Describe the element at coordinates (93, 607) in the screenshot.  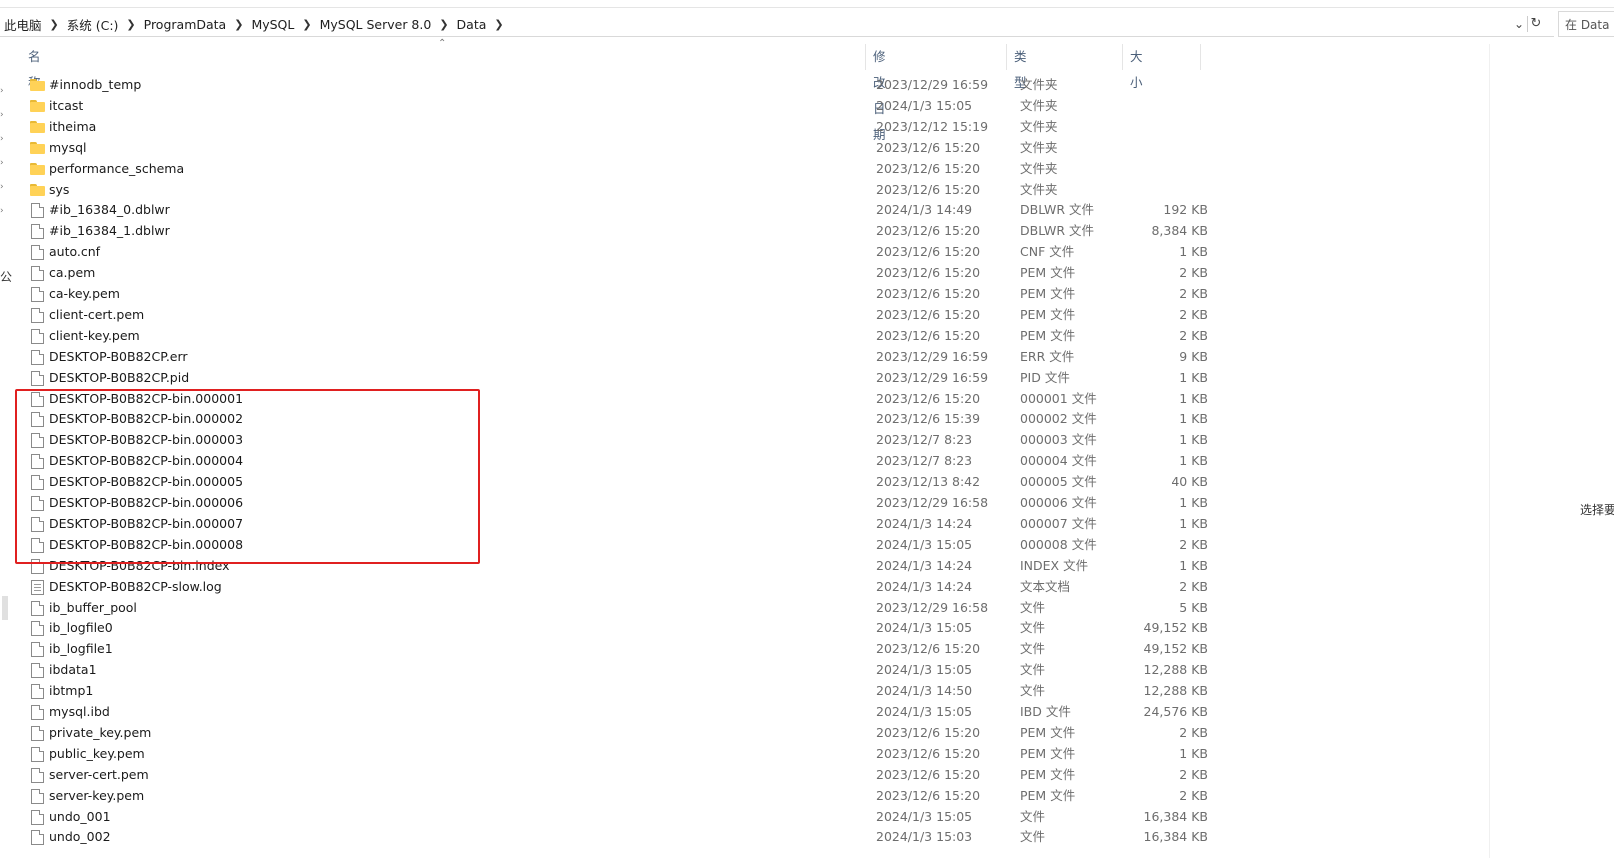
I see `file-name: ib_buffer_pool` at that location.